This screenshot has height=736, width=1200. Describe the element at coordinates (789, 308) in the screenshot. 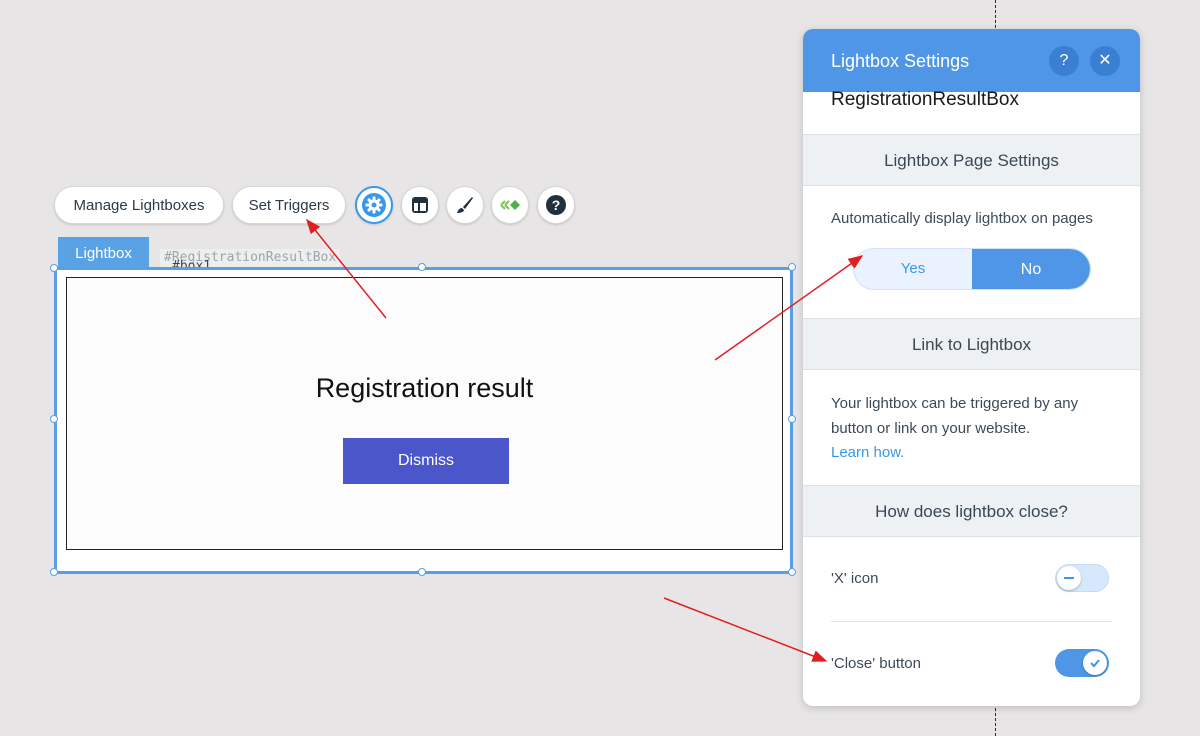

I see `arrow-to-auto-display-toggle` at that location.